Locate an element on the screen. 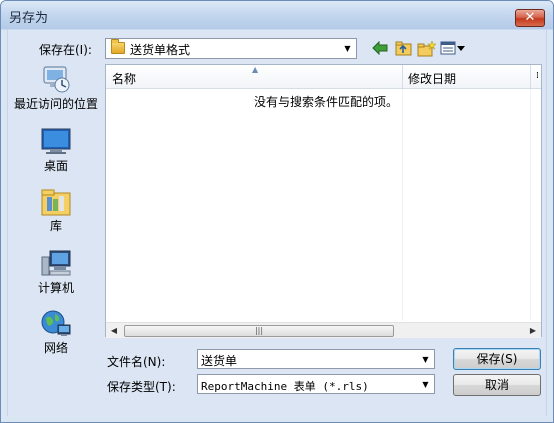 The width and height of the screenshot is (554, 423). place-label-desktop: 桌面 is located at coordinates (55, 166).